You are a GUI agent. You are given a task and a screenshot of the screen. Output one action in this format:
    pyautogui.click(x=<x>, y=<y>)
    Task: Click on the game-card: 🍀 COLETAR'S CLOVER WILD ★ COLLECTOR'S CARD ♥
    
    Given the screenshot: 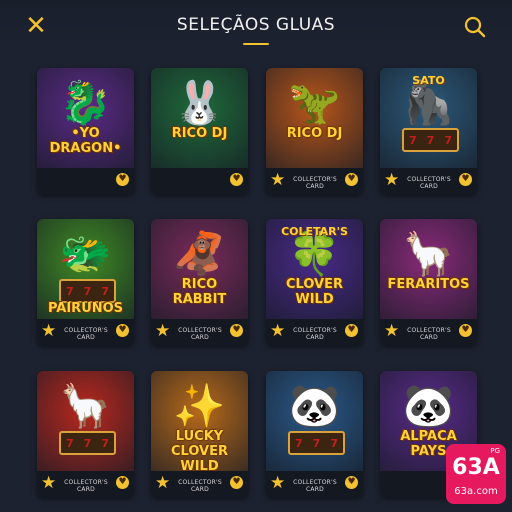 What is the action you would take?
    pyautogui.click(x=314, y=282)
    